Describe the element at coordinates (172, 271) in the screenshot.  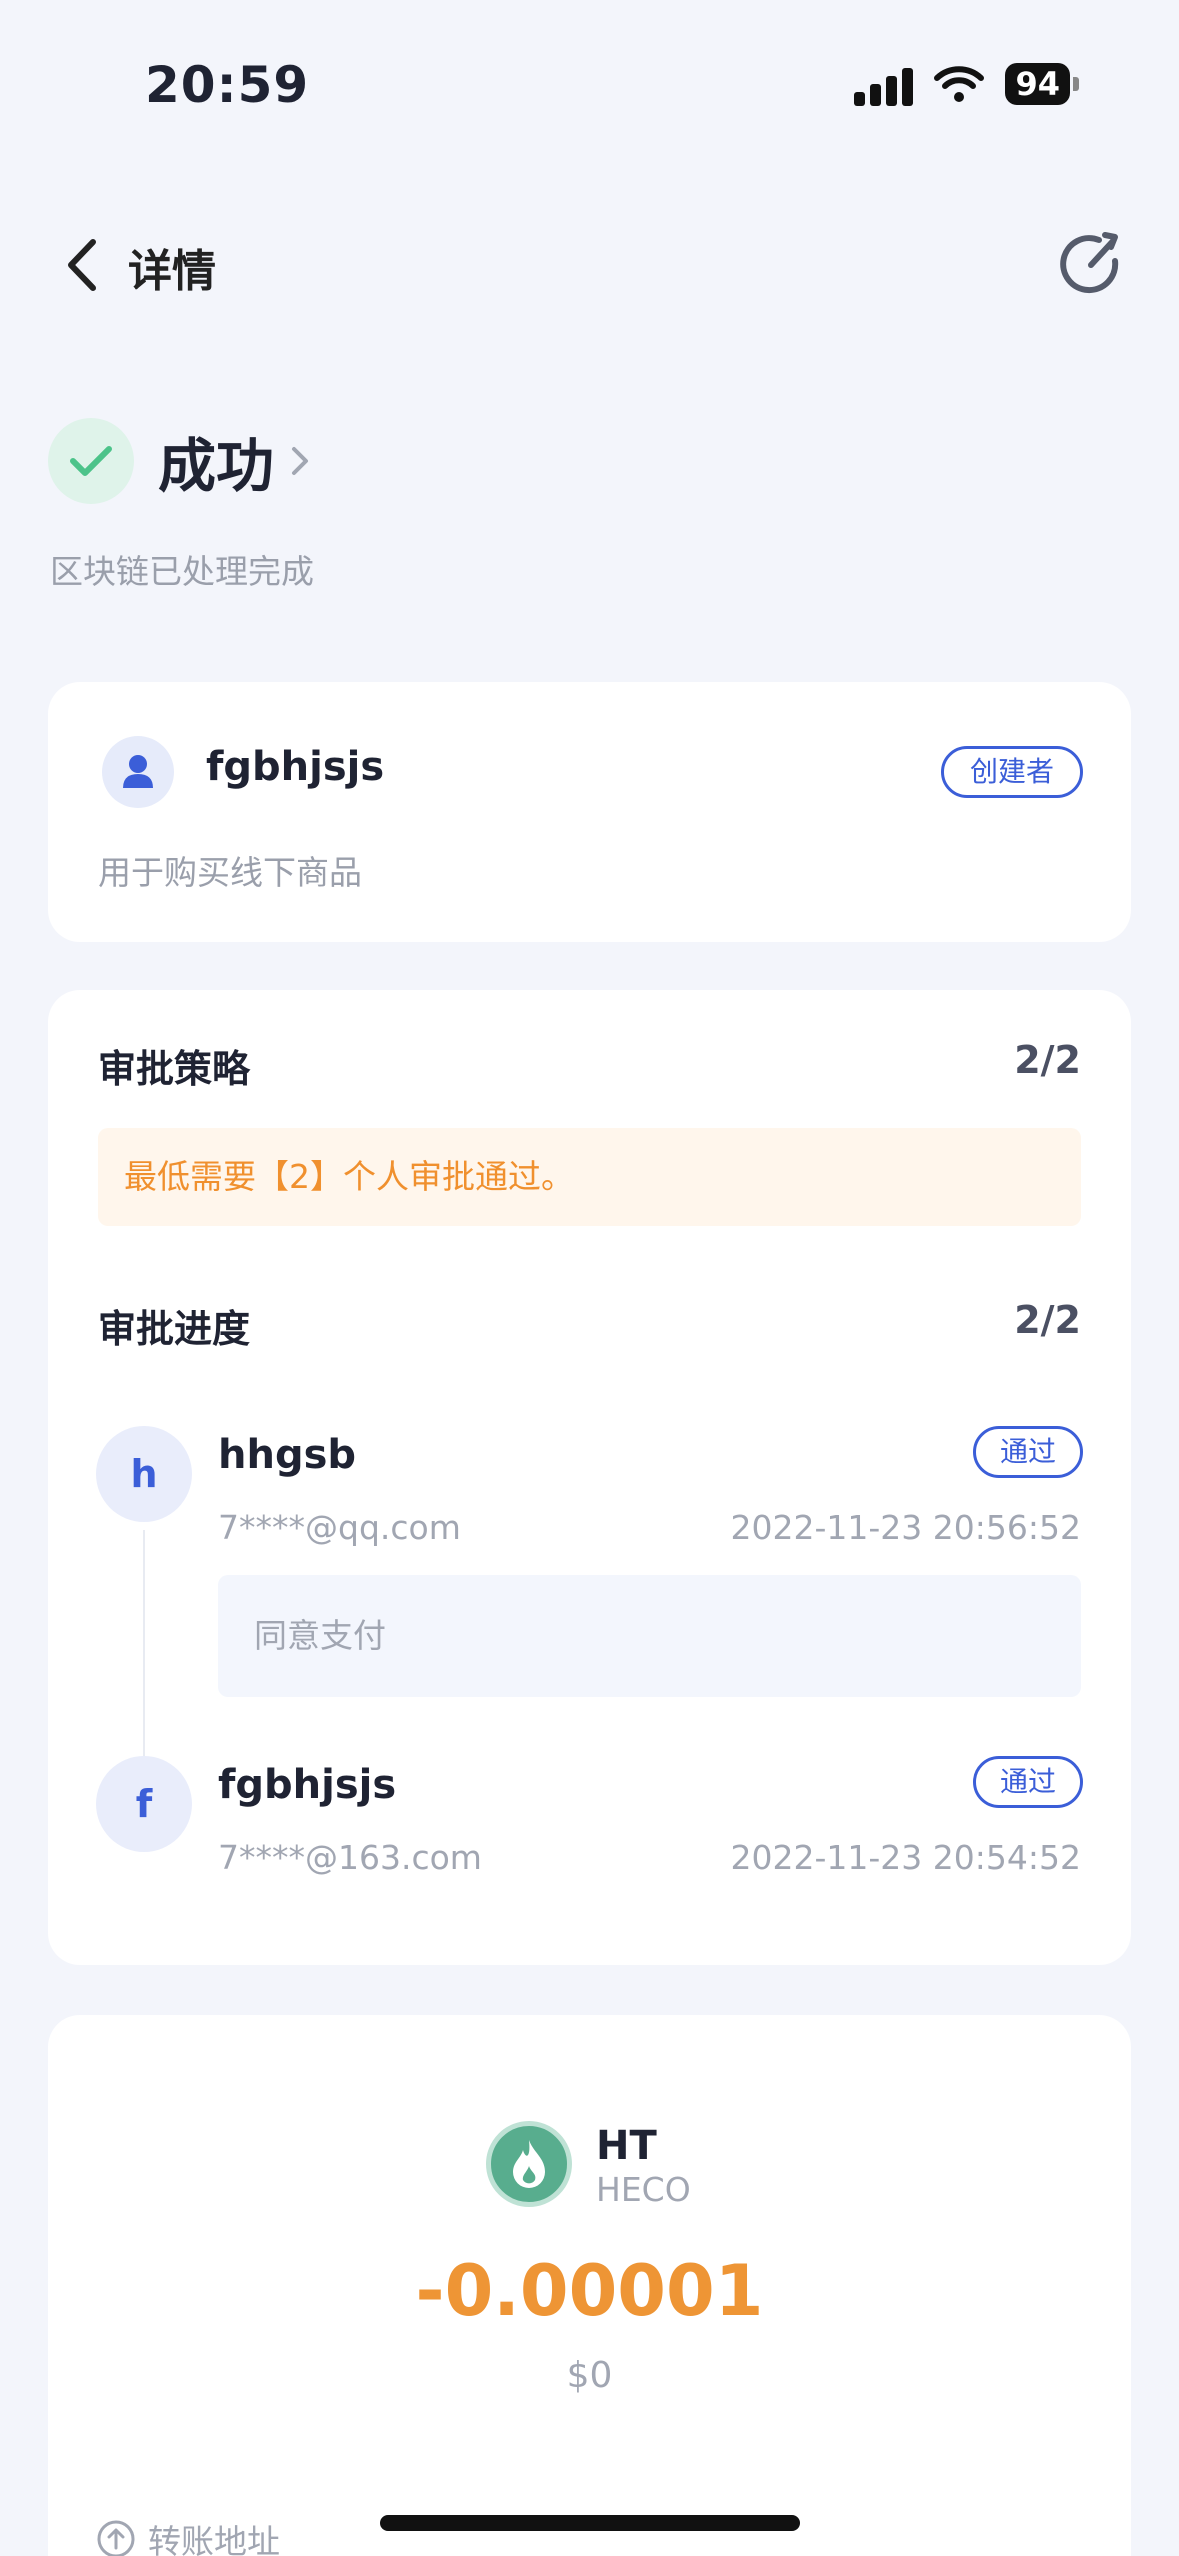
I see `page-title: 详情` at that location.